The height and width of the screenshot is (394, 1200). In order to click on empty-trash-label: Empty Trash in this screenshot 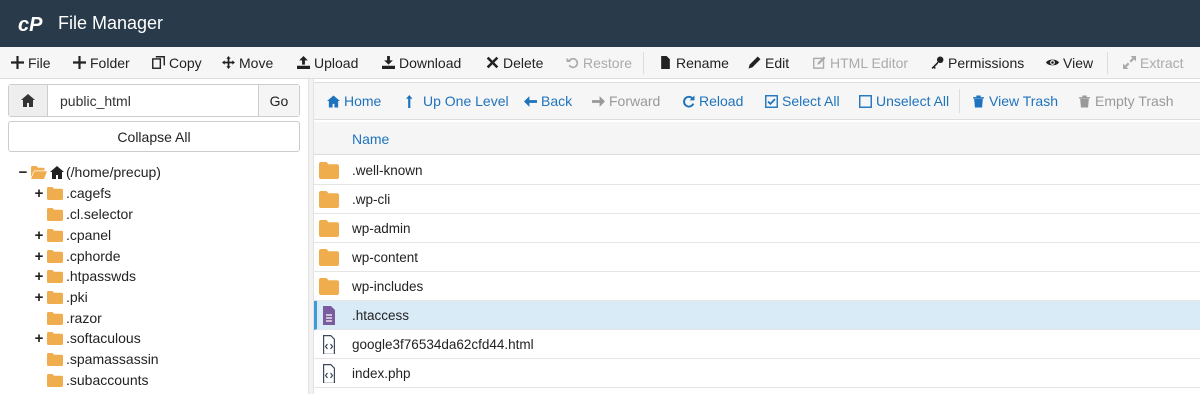, I will do `click(1134, 101)`.